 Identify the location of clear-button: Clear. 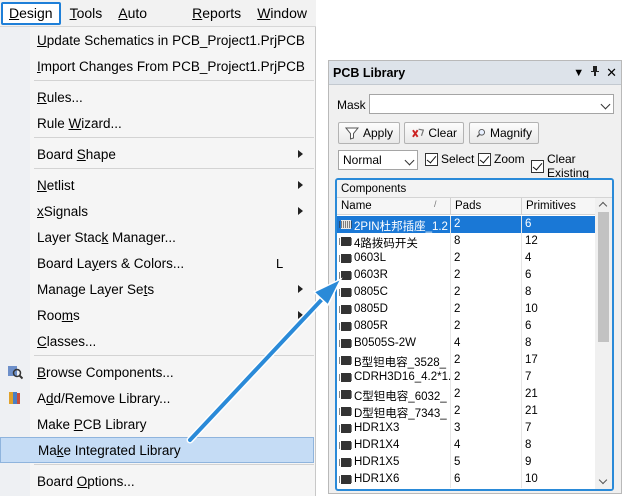
(434, 133).